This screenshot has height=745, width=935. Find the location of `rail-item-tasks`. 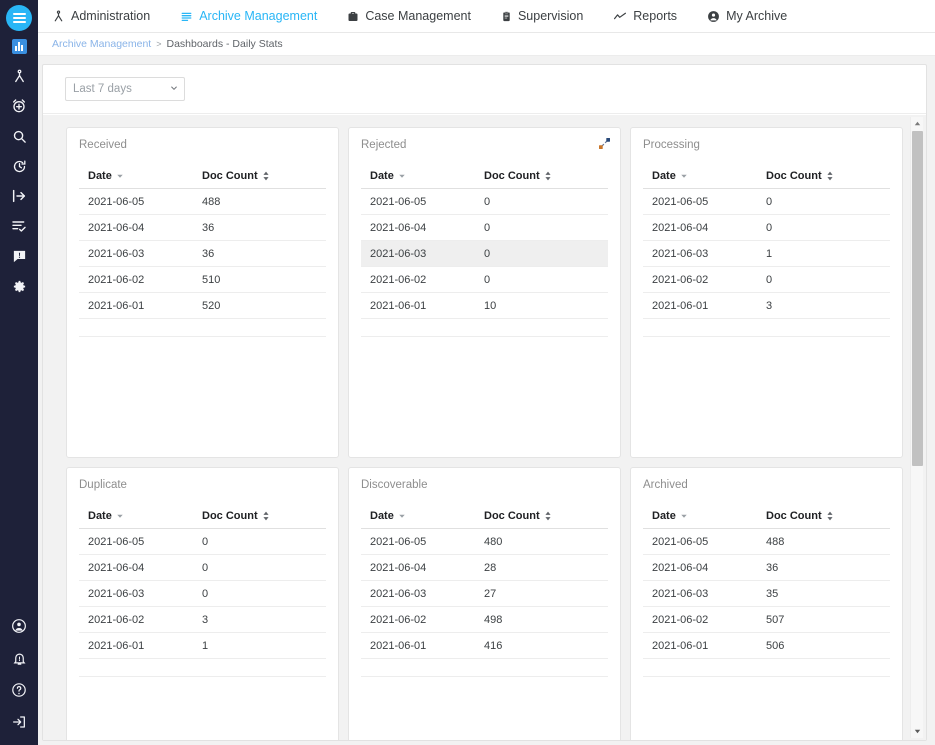

rail-item-tasks is located at coordinates (19, 226).